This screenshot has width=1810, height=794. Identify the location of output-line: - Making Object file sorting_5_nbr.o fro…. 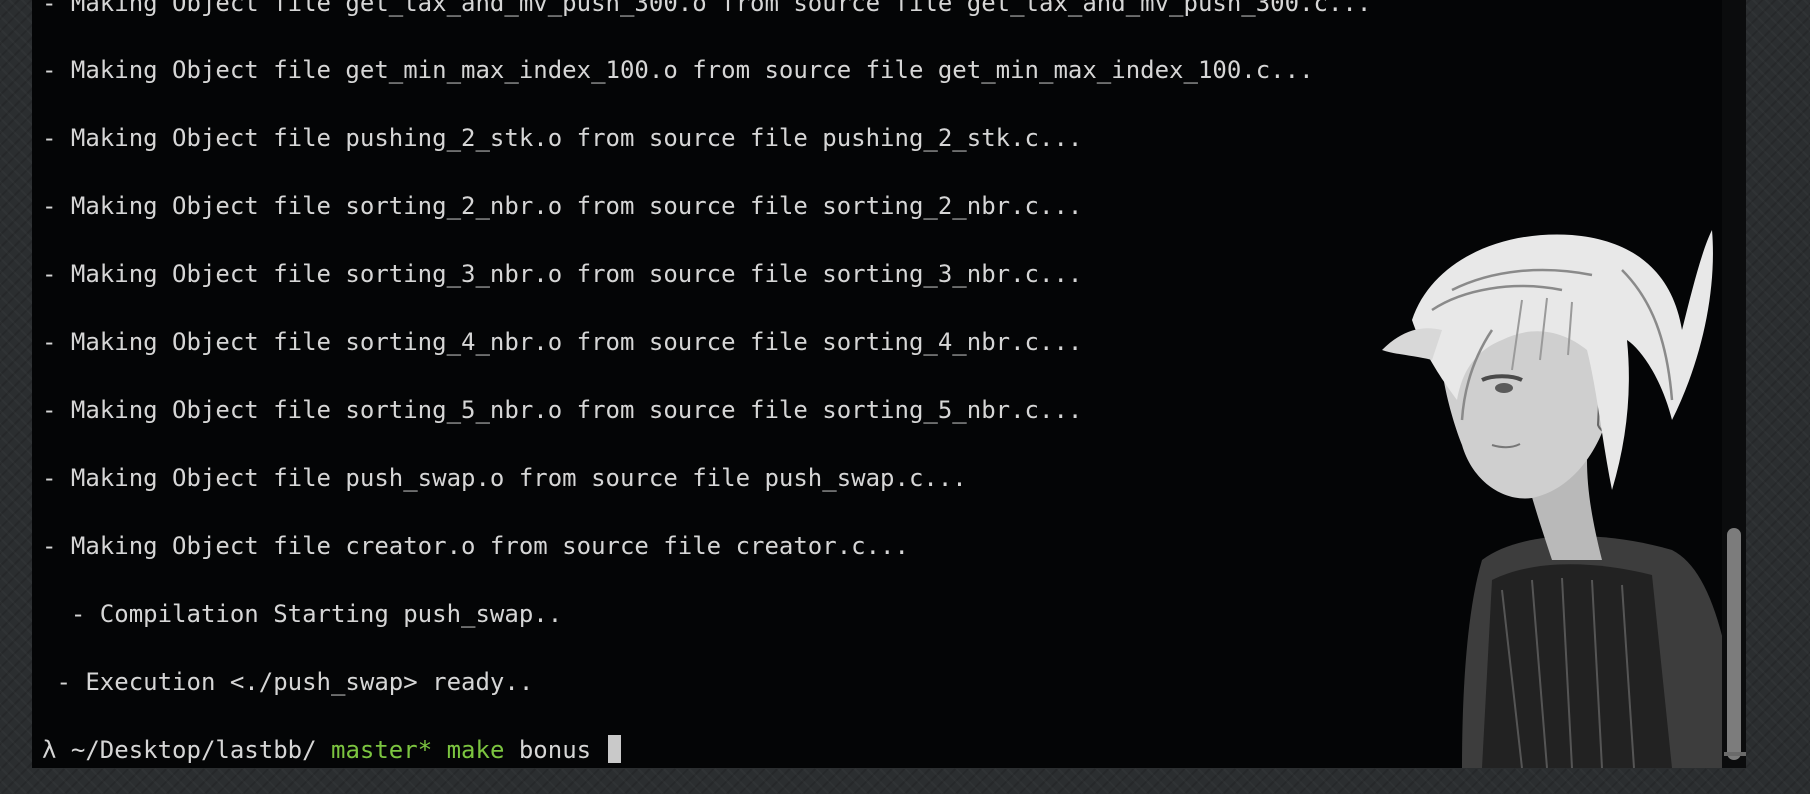
(562, 410).